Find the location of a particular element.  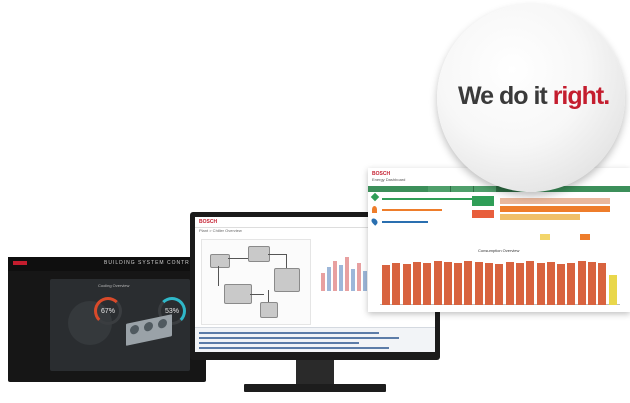

consumption-chart is located at coordinates (499, 280).